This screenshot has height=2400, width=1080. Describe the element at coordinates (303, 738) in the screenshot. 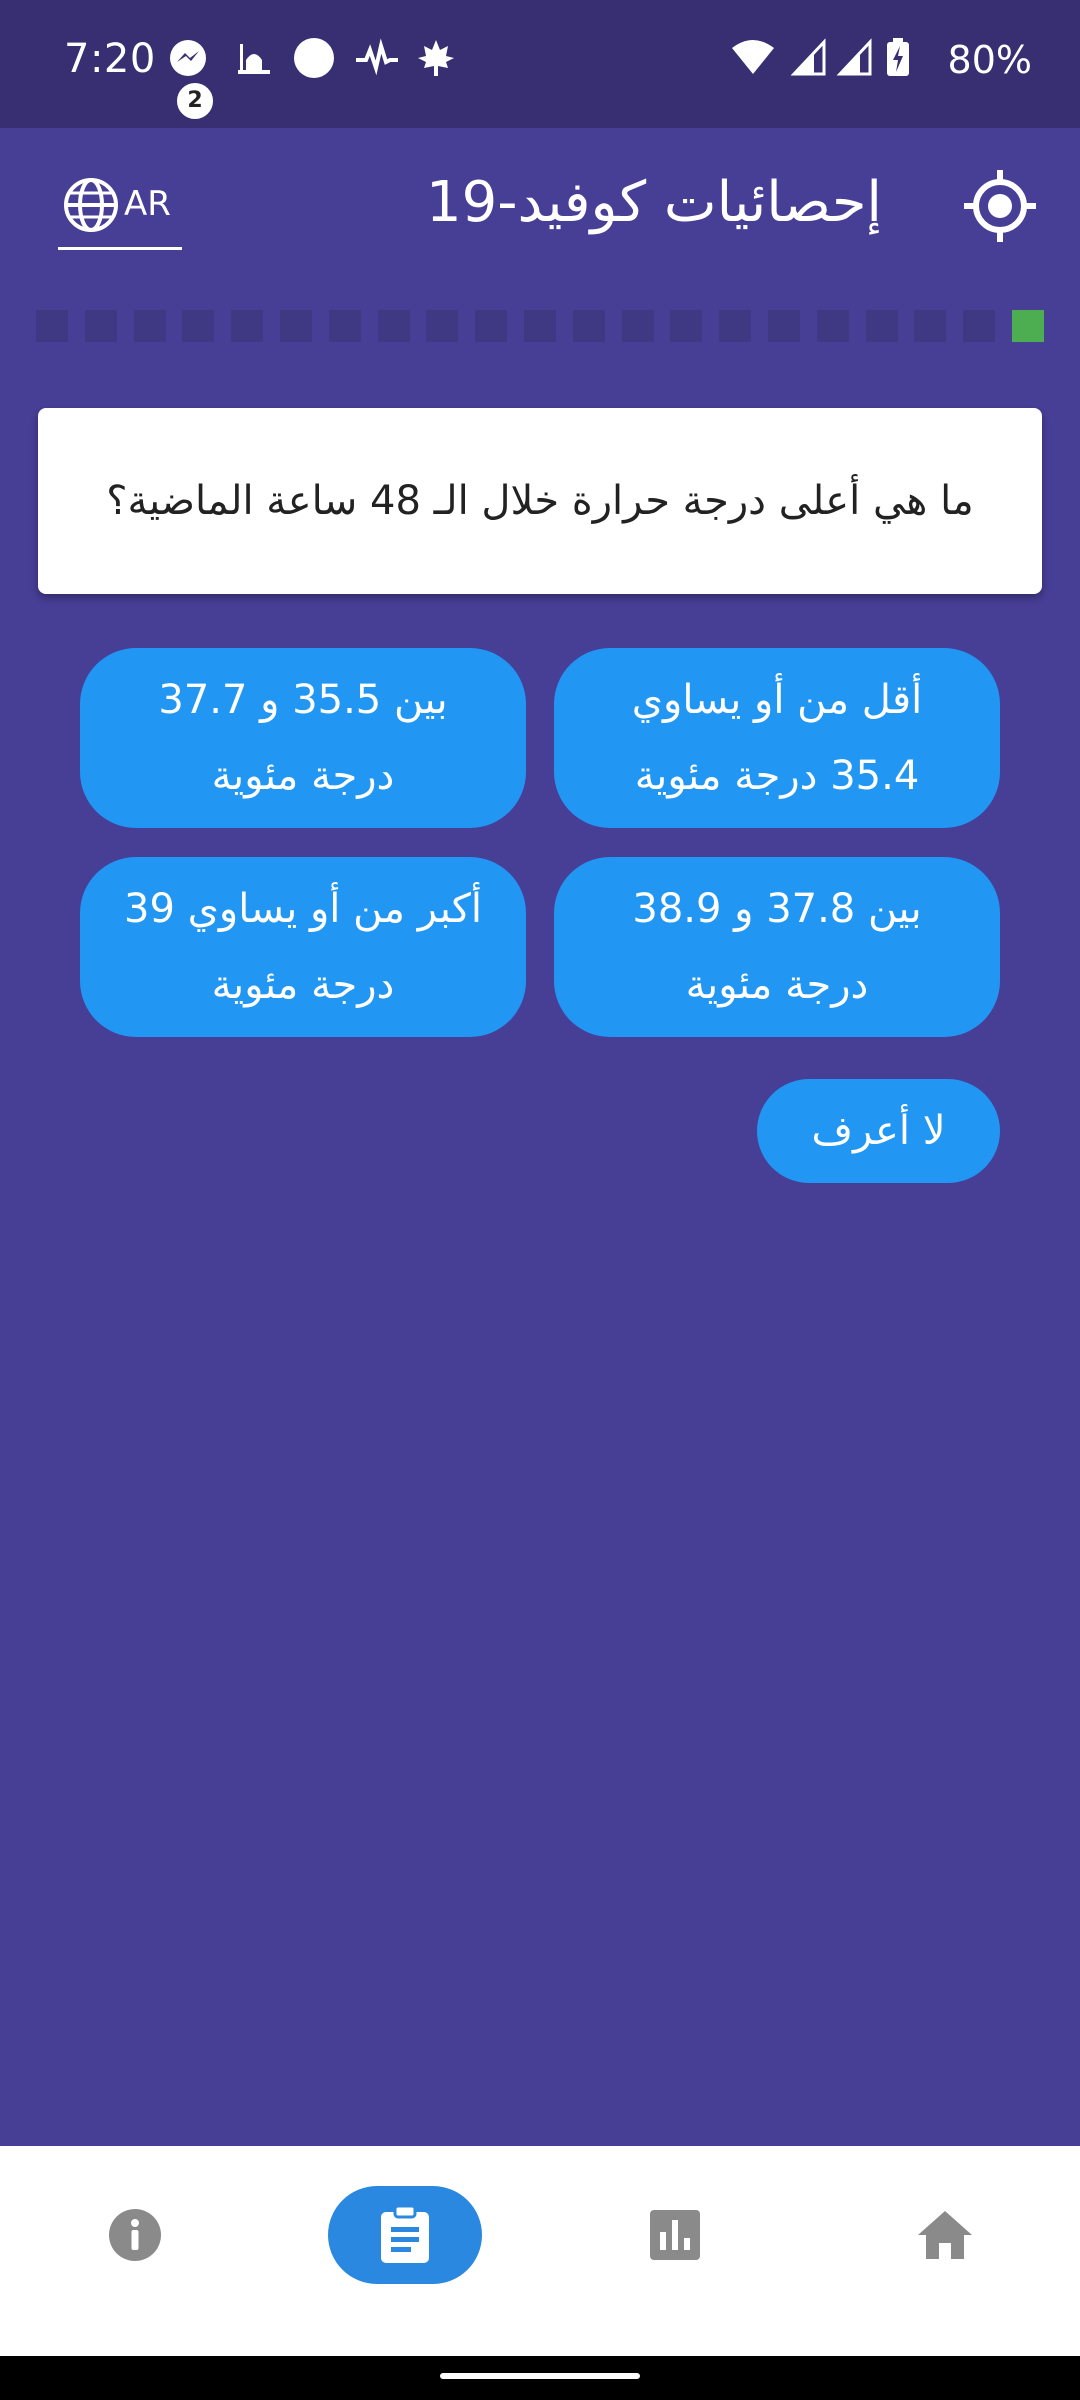

I see `answer-button: بين 35.5 و 37.7 درجة مئوية` at that location.